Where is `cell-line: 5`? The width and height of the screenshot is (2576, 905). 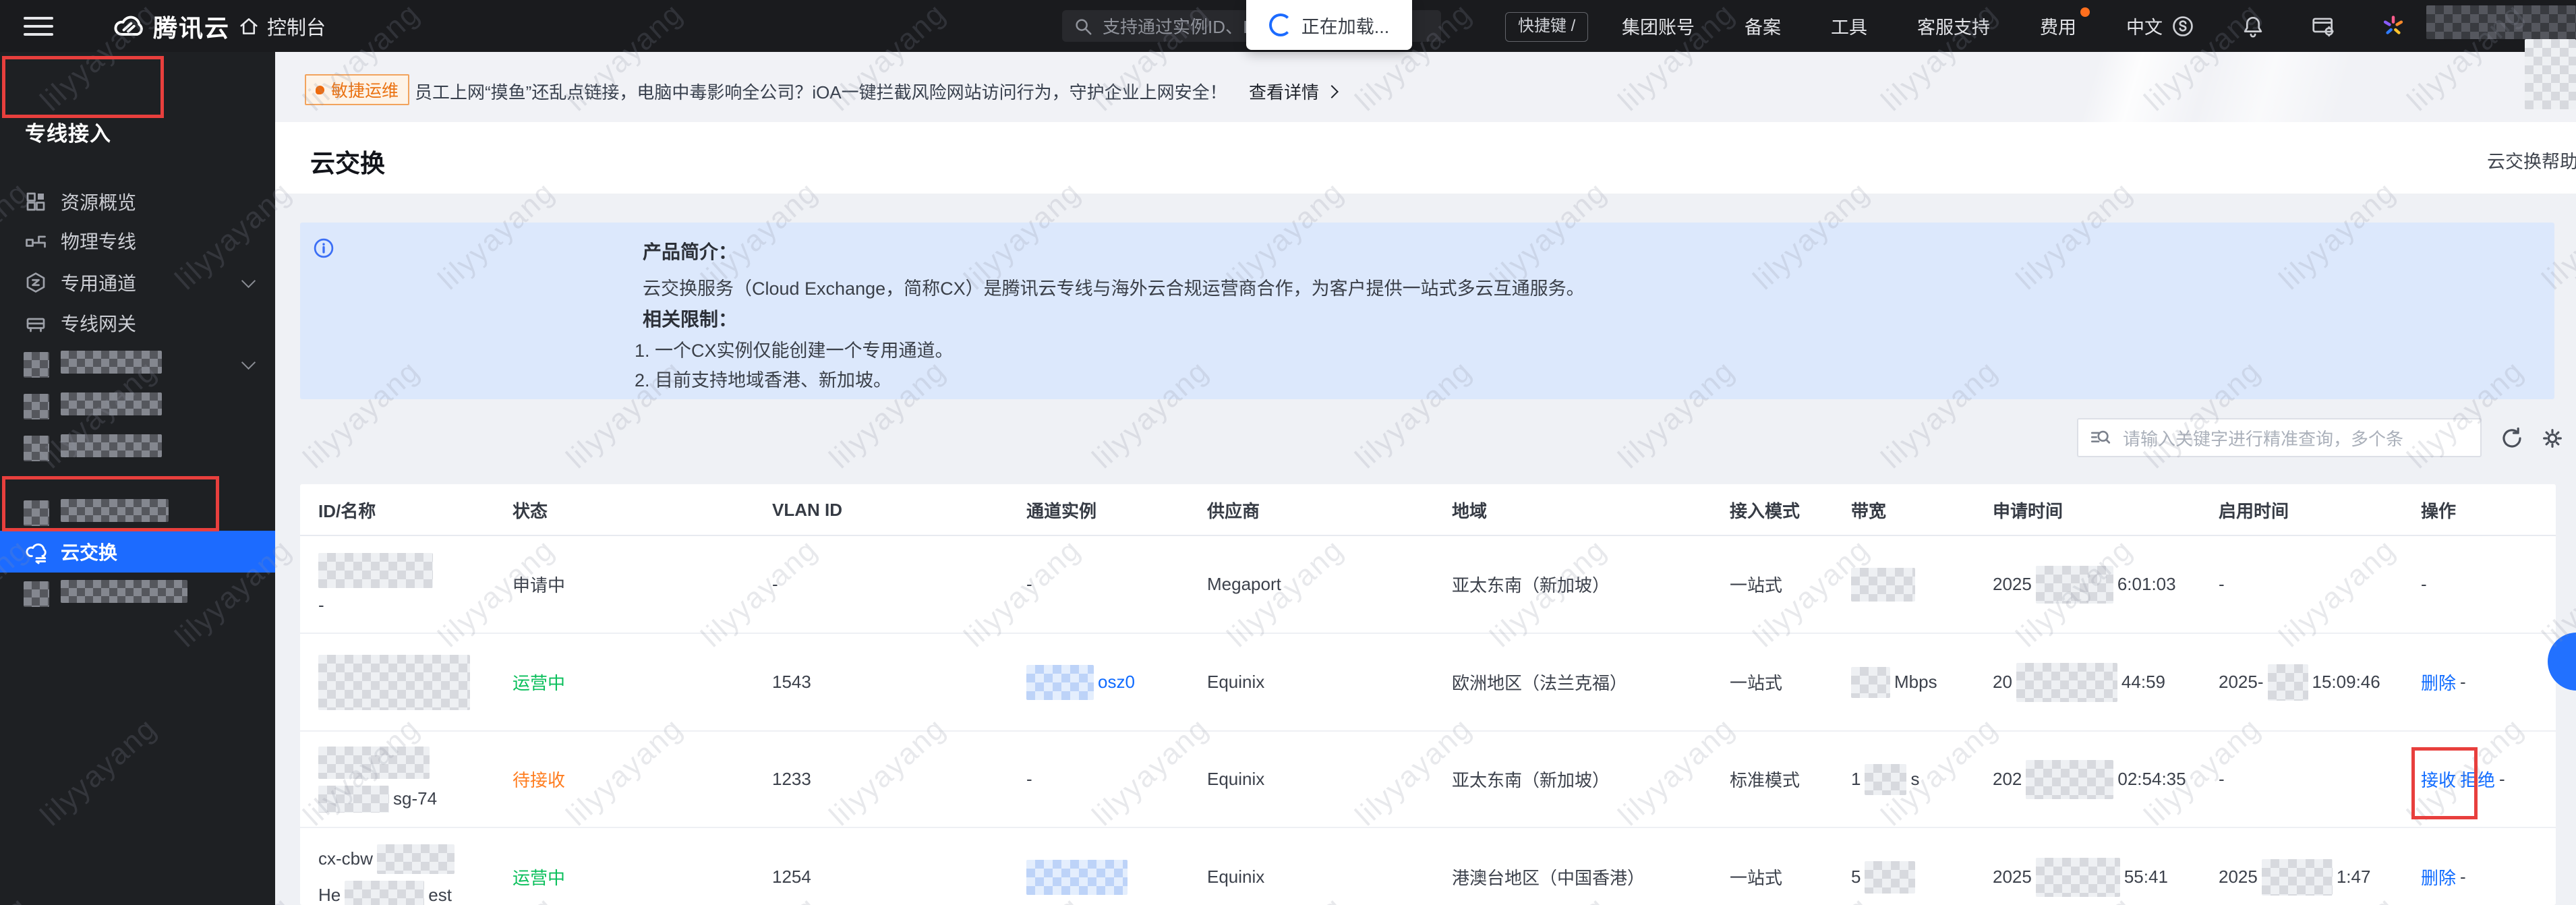 cell-line: 5 is located at coordinates (1883, 877).